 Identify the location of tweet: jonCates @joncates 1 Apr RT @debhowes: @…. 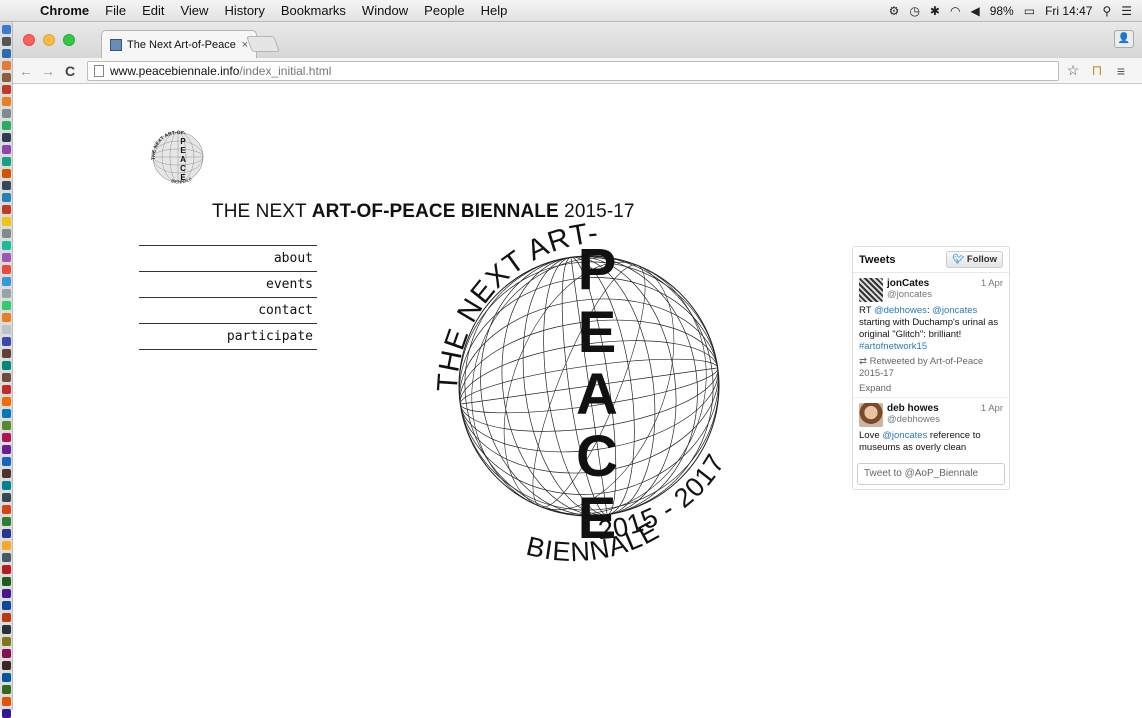
(931, 335).